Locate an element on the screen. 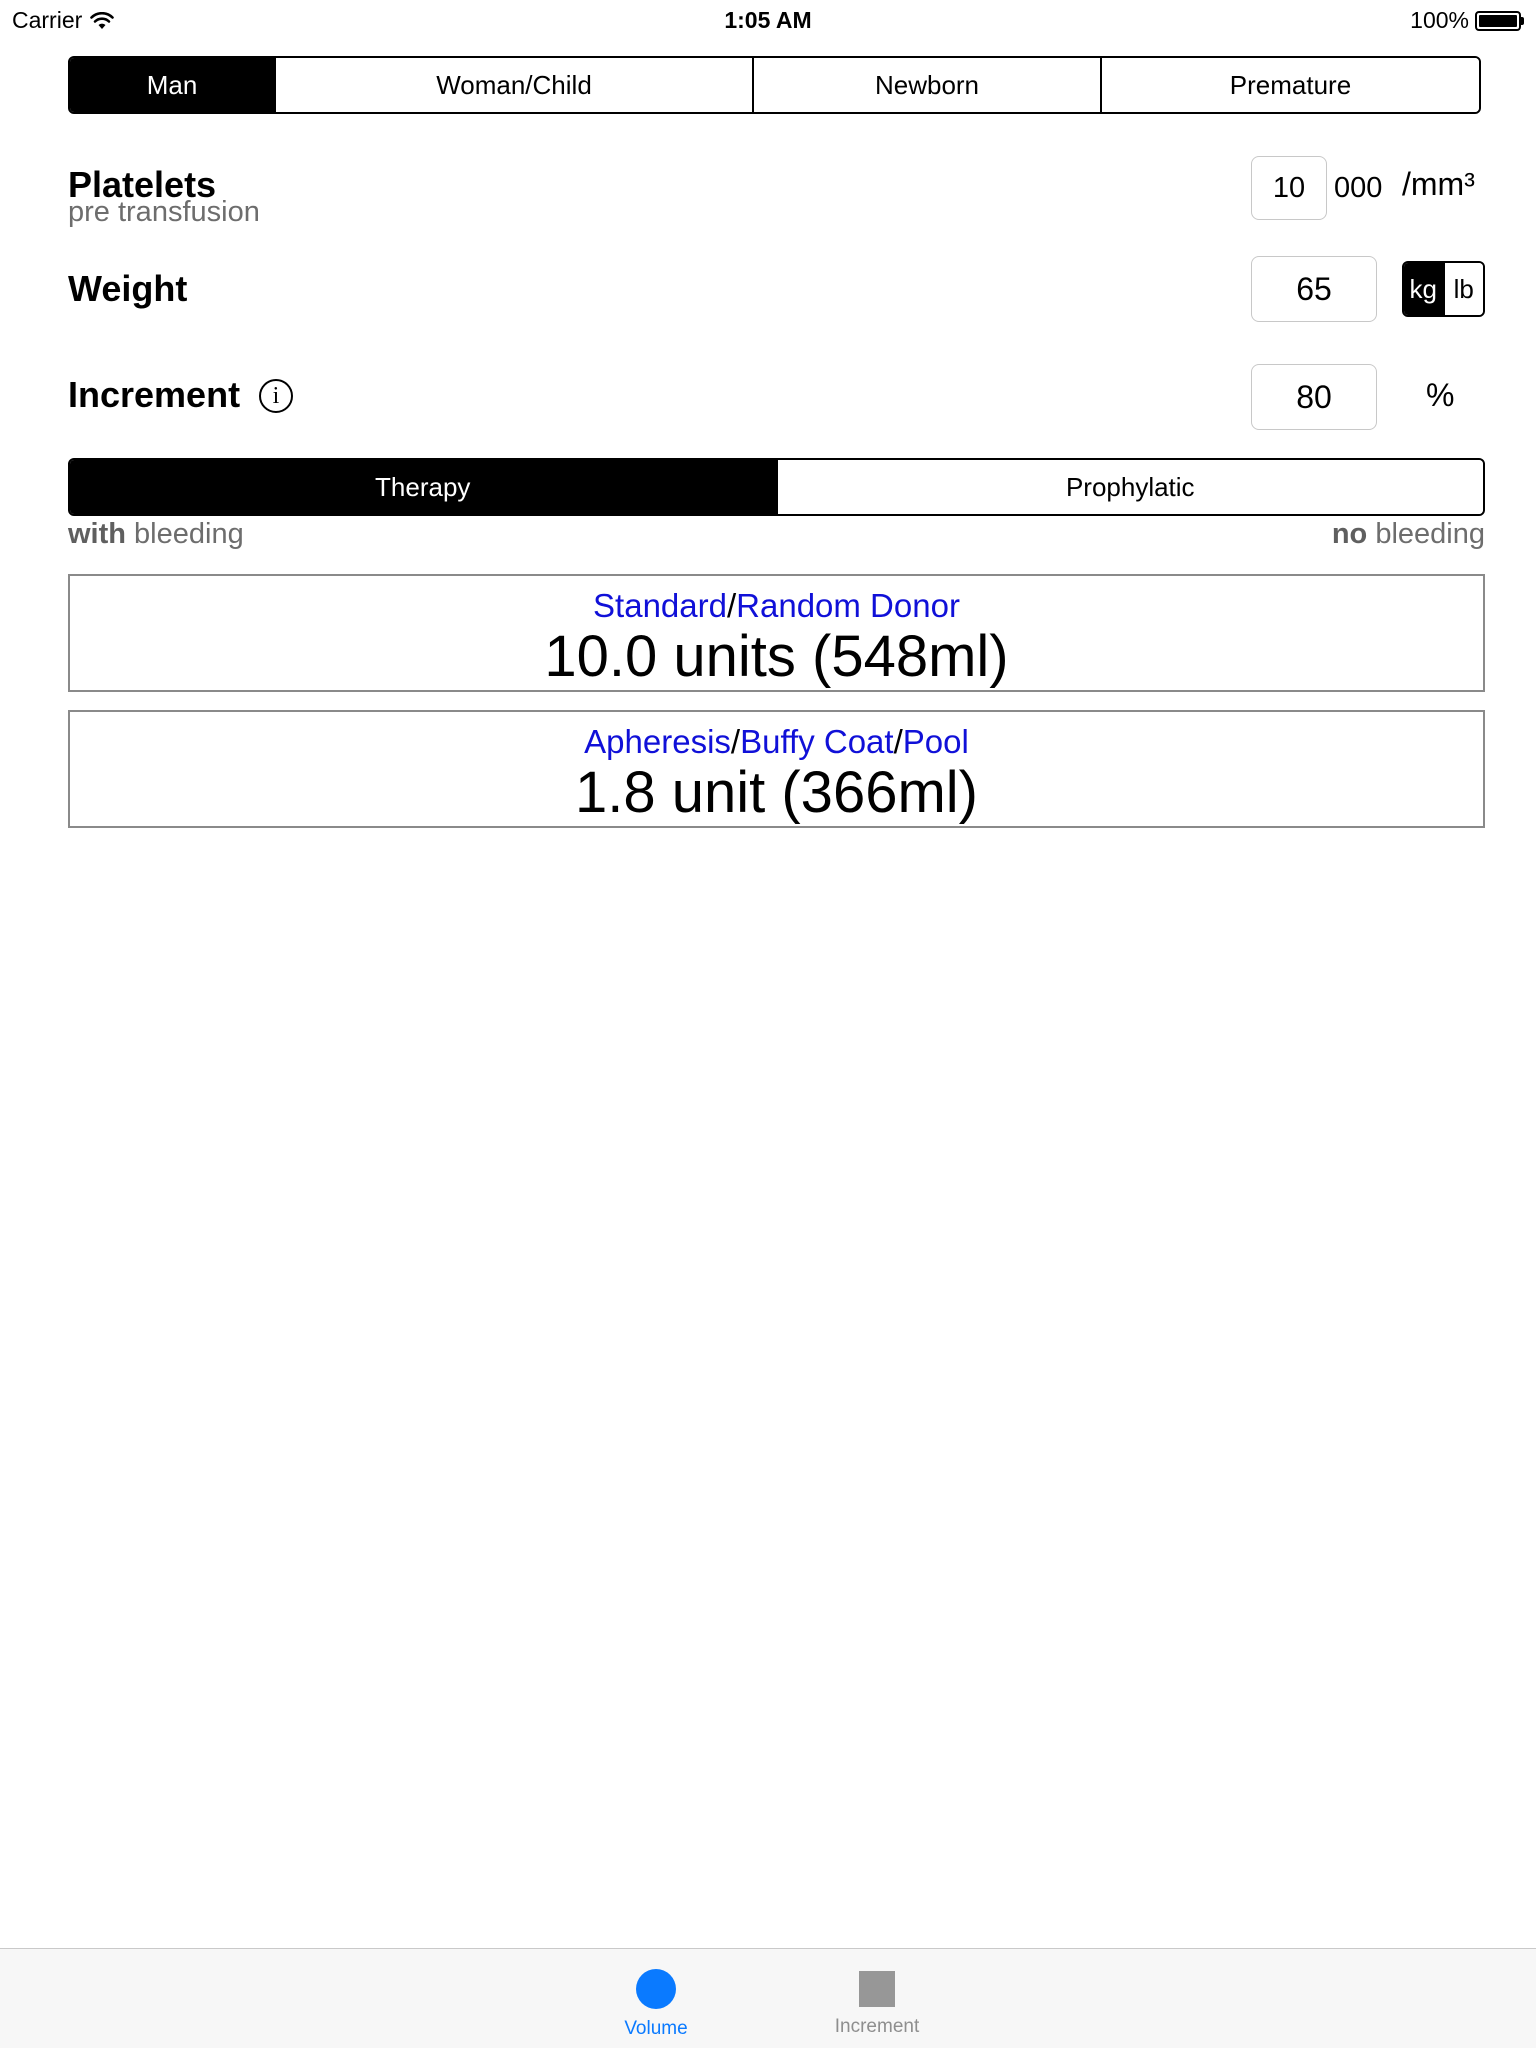  clock: 1:05 AM is located at coordinates (768, 20).